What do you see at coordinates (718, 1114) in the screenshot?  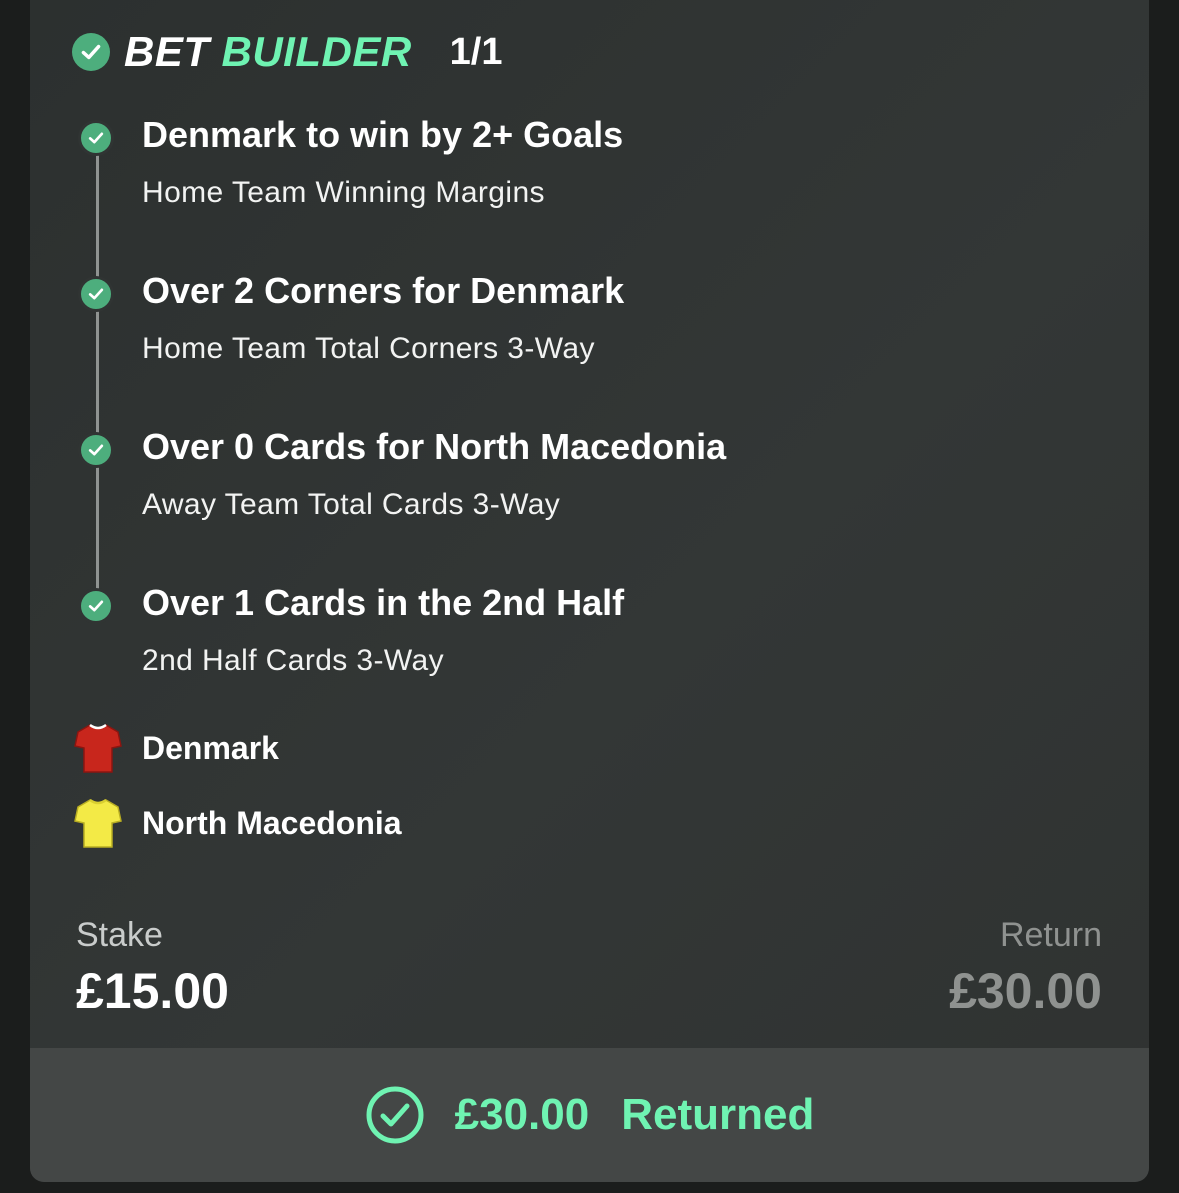 I see `returned-status: Returned` at bounding box center [718, 1114].